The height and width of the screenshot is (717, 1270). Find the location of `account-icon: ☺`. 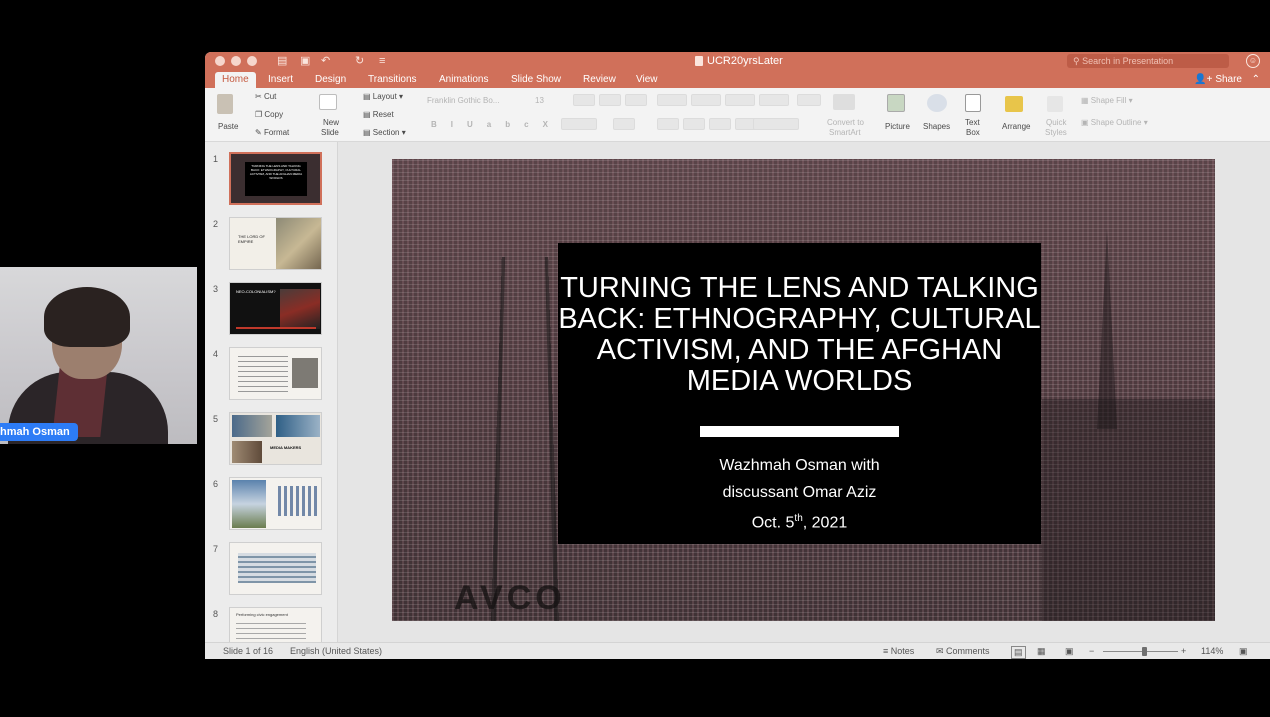

account-icon: ☺ is located at coordinates (1253, 61).